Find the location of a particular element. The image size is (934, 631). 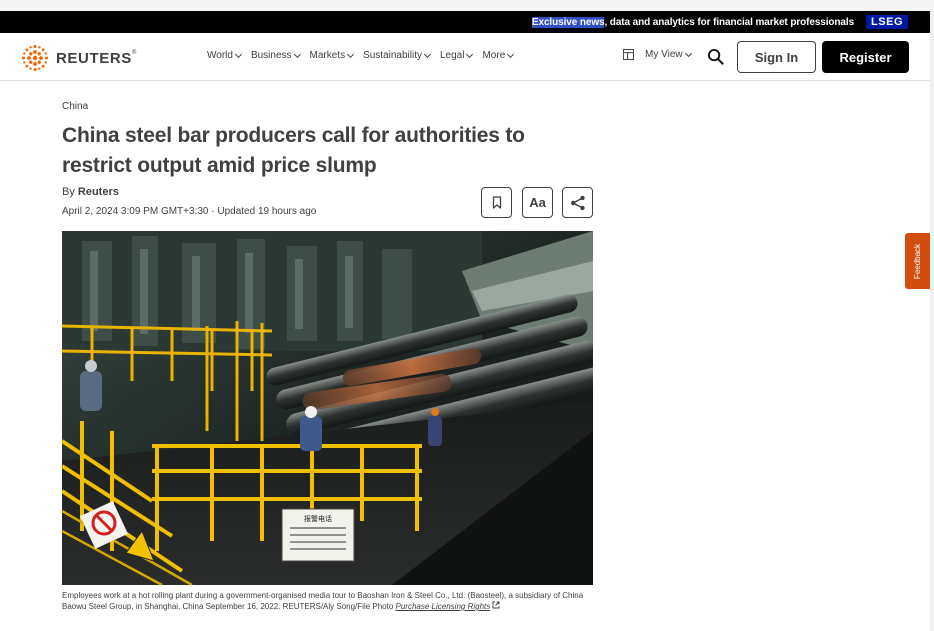

feedback-label: Feedback is located at coordinates (918, 261).